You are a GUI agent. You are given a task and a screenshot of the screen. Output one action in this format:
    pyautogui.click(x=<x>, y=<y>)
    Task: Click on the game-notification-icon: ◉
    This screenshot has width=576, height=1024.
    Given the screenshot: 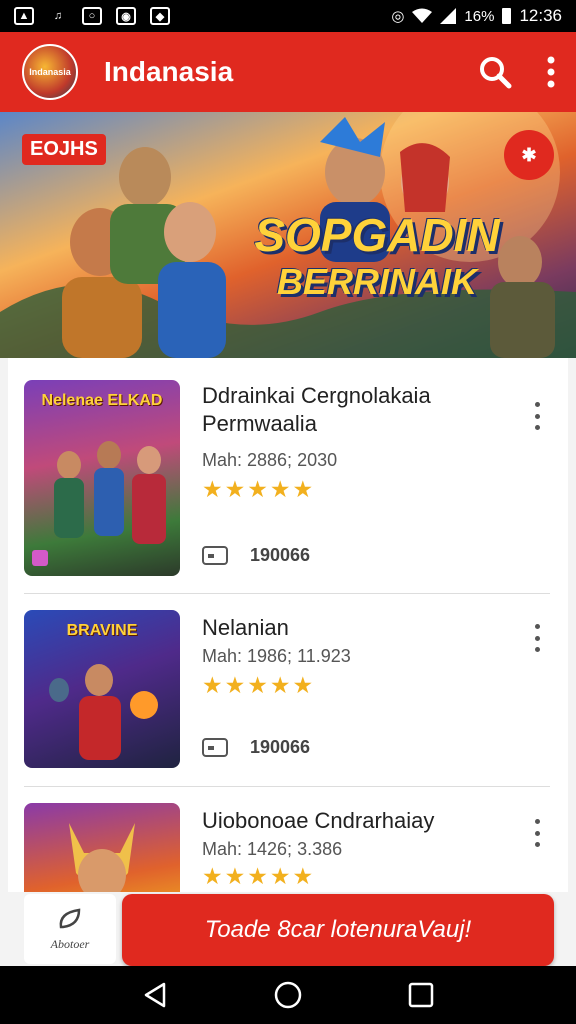 What is the action you would take?
    pyautogui.click(x=126, y=16)
    